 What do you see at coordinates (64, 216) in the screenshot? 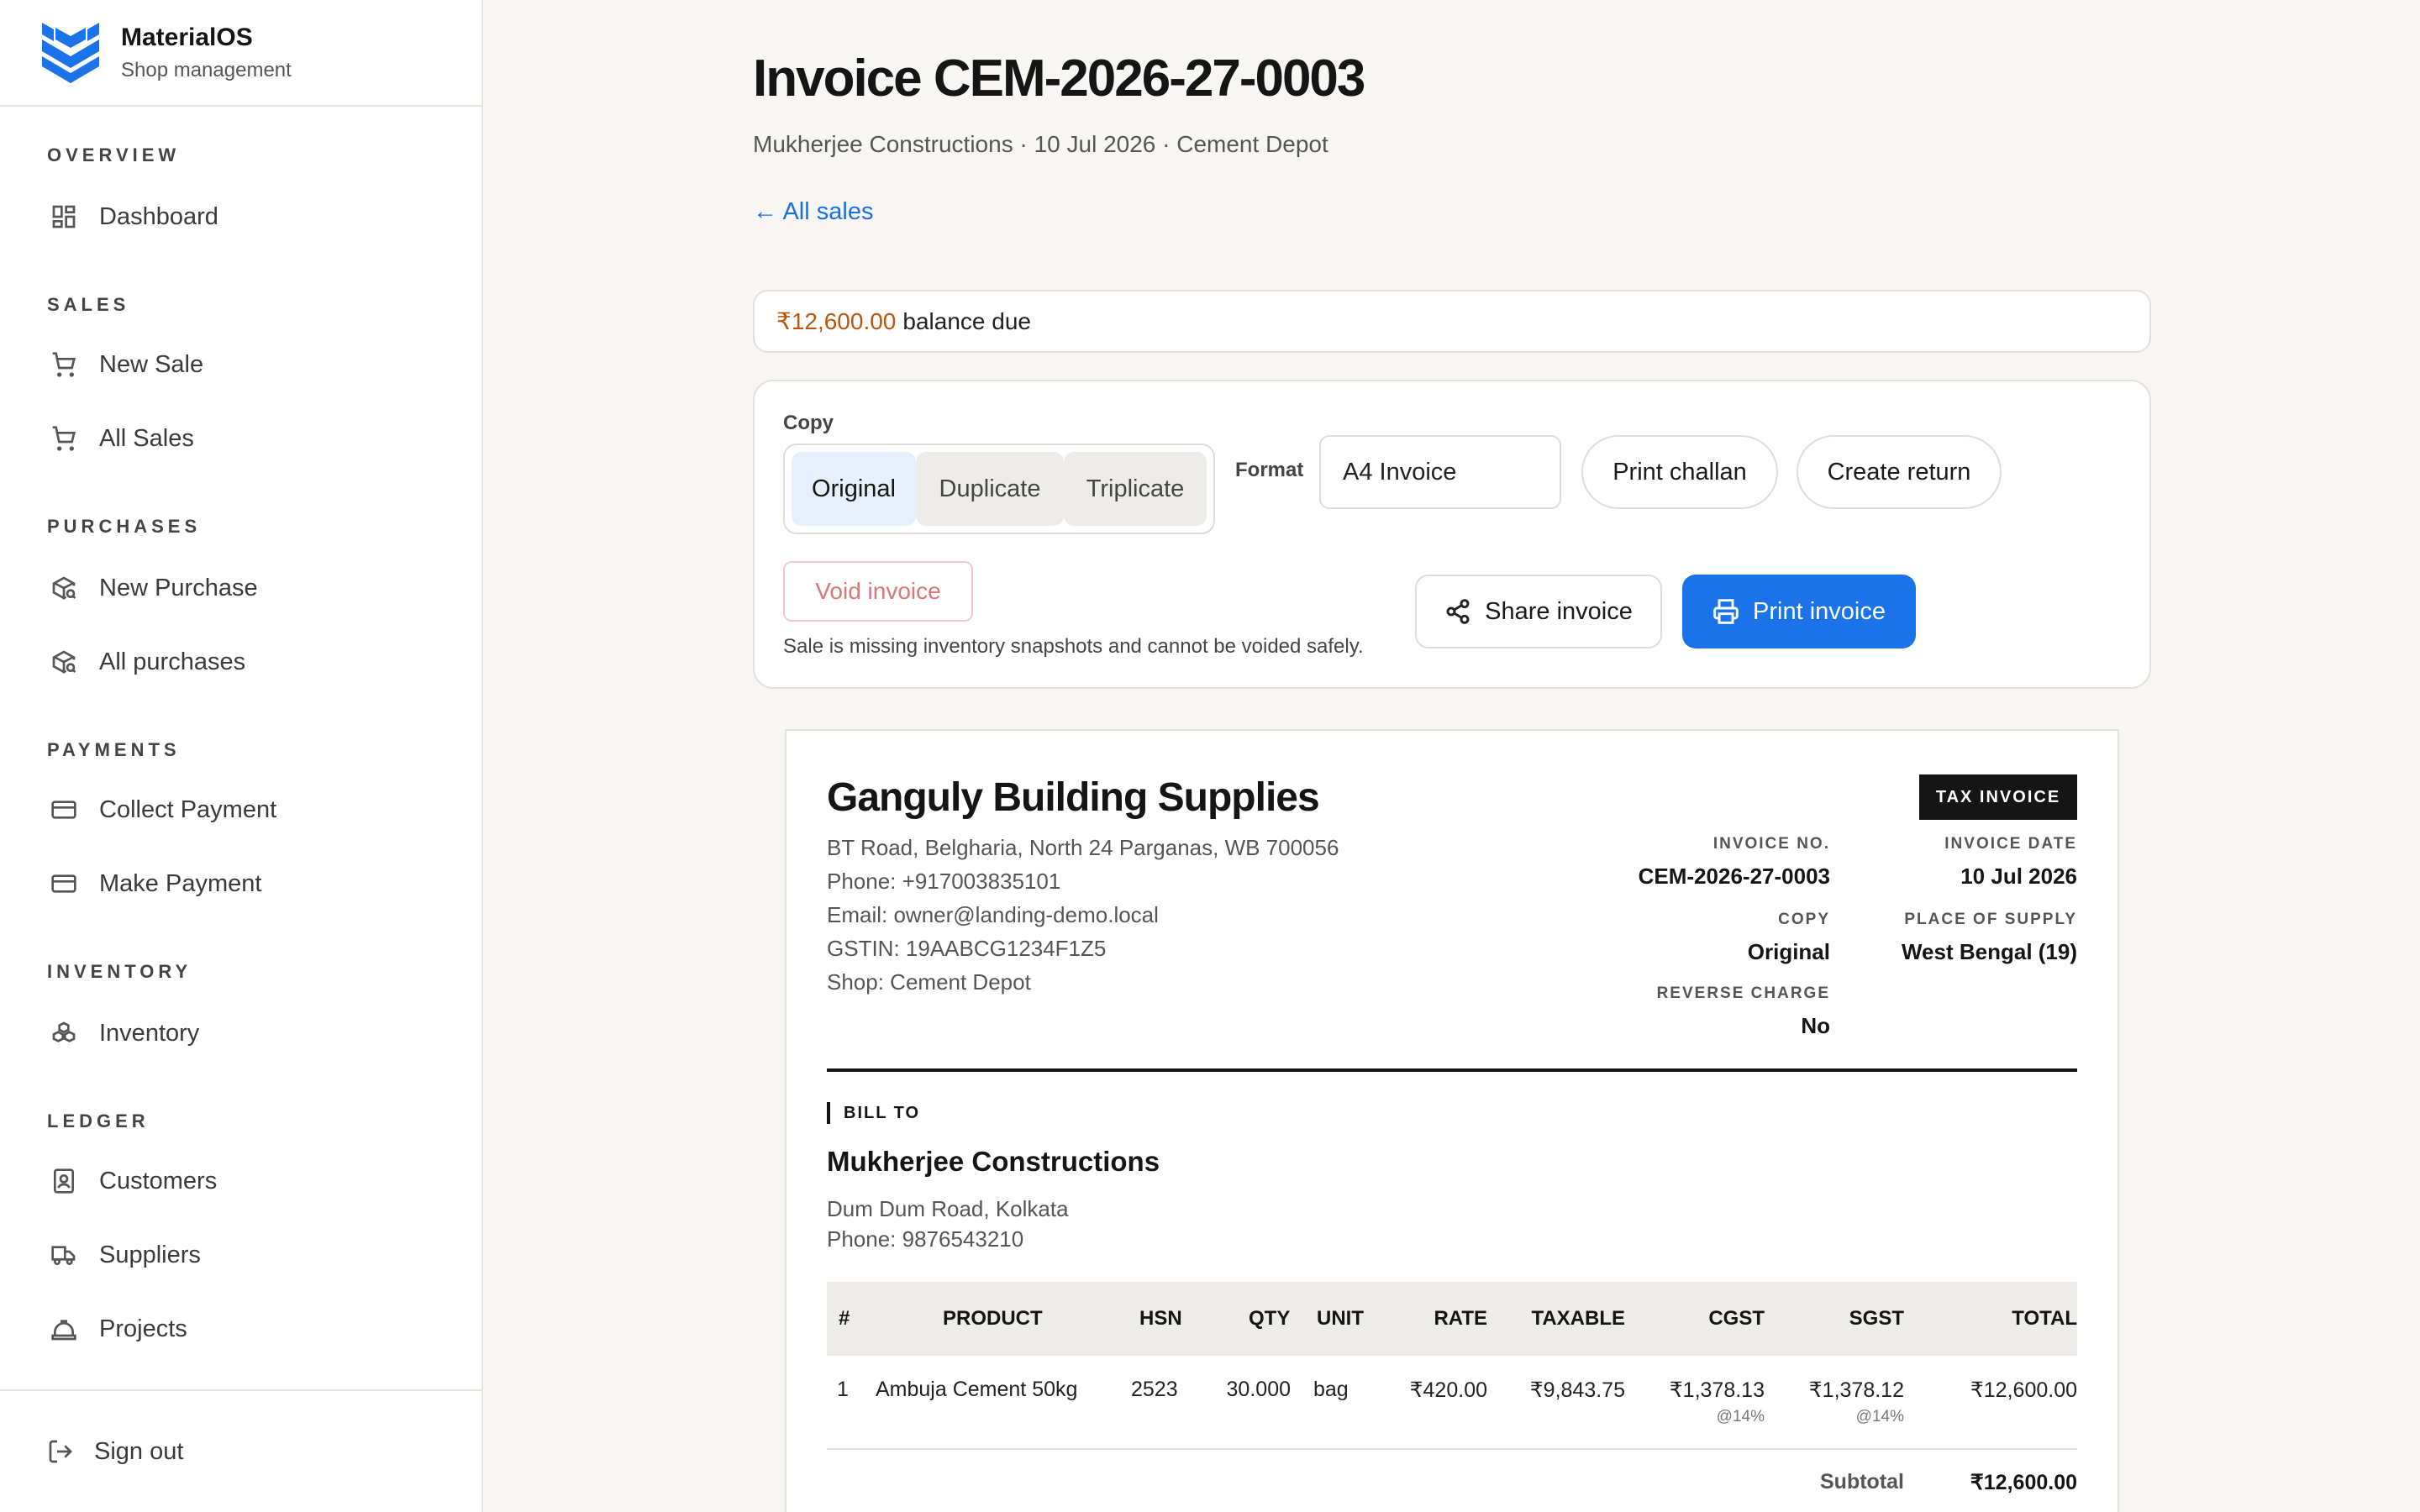
I see `dashboard-icon` at bounding box center [64, 216].